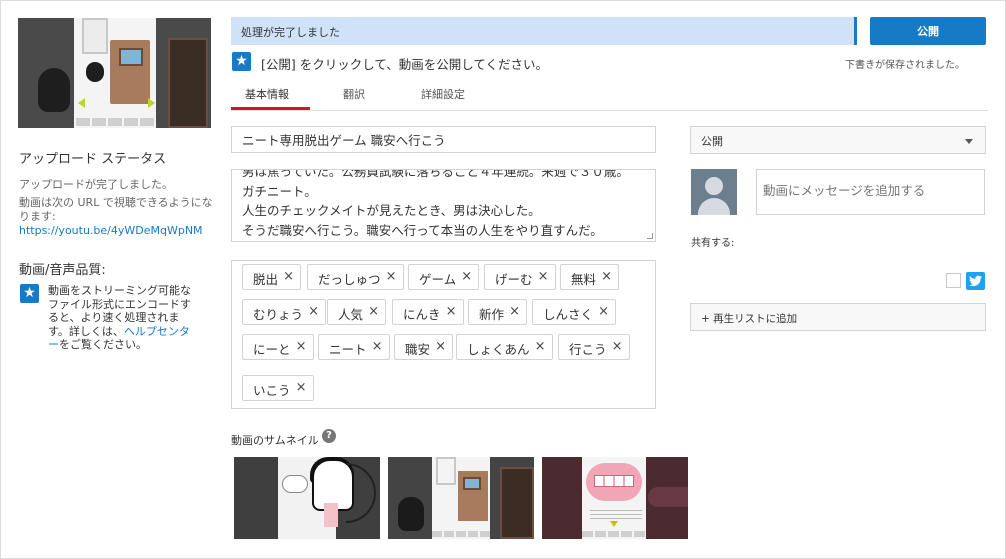  Describe the element at coordinates (614, 524) in the screenshot. I see `thumb-arrow` at that location.